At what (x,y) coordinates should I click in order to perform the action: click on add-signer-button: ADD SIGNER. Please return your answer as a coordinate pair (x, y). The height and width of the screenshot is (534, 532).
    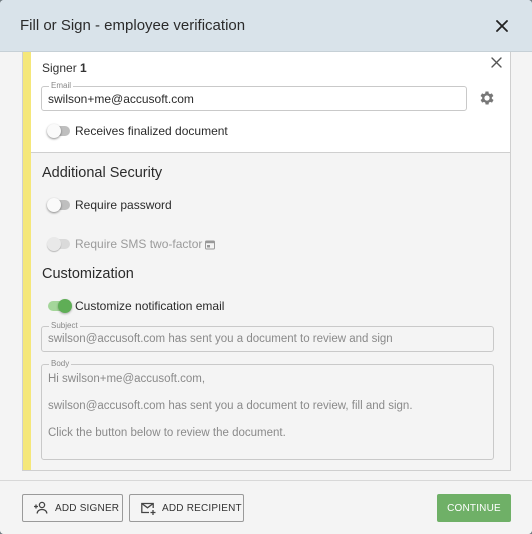
    Looking at the image, I should click on (72, 508).